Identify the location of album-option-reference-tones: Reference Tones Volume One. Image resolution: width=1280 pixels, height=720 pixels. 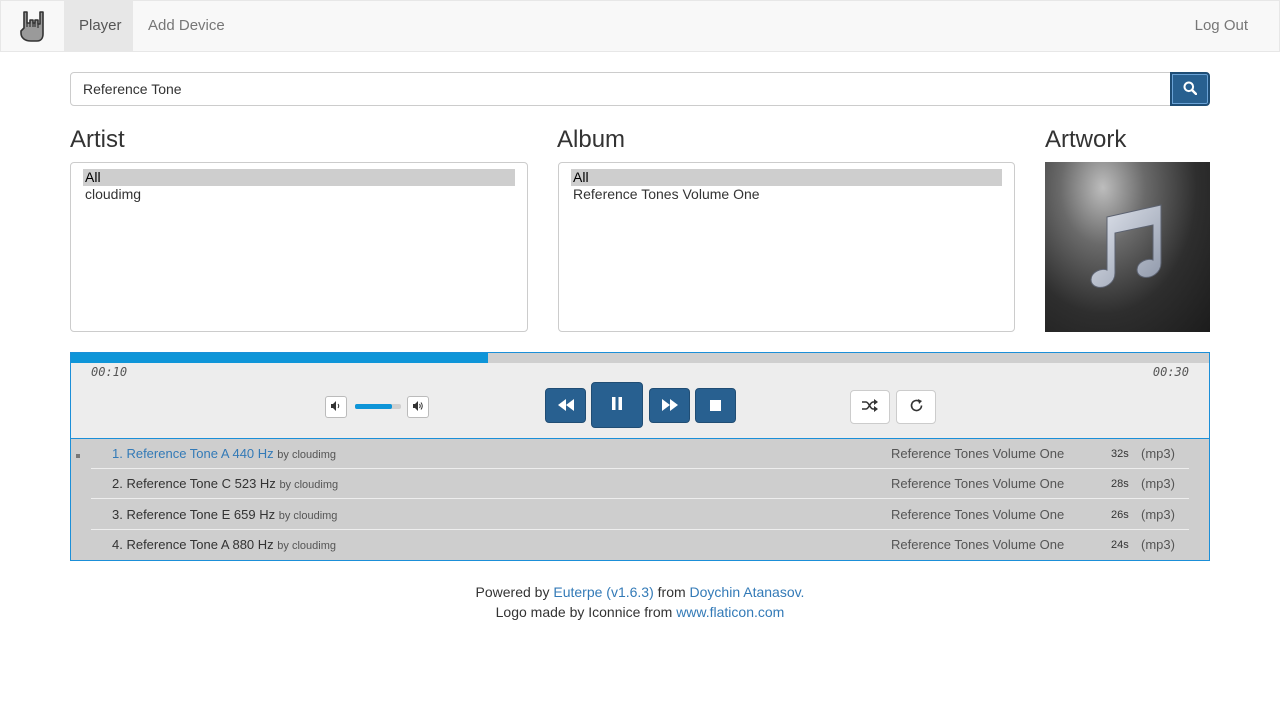
(786, 194).